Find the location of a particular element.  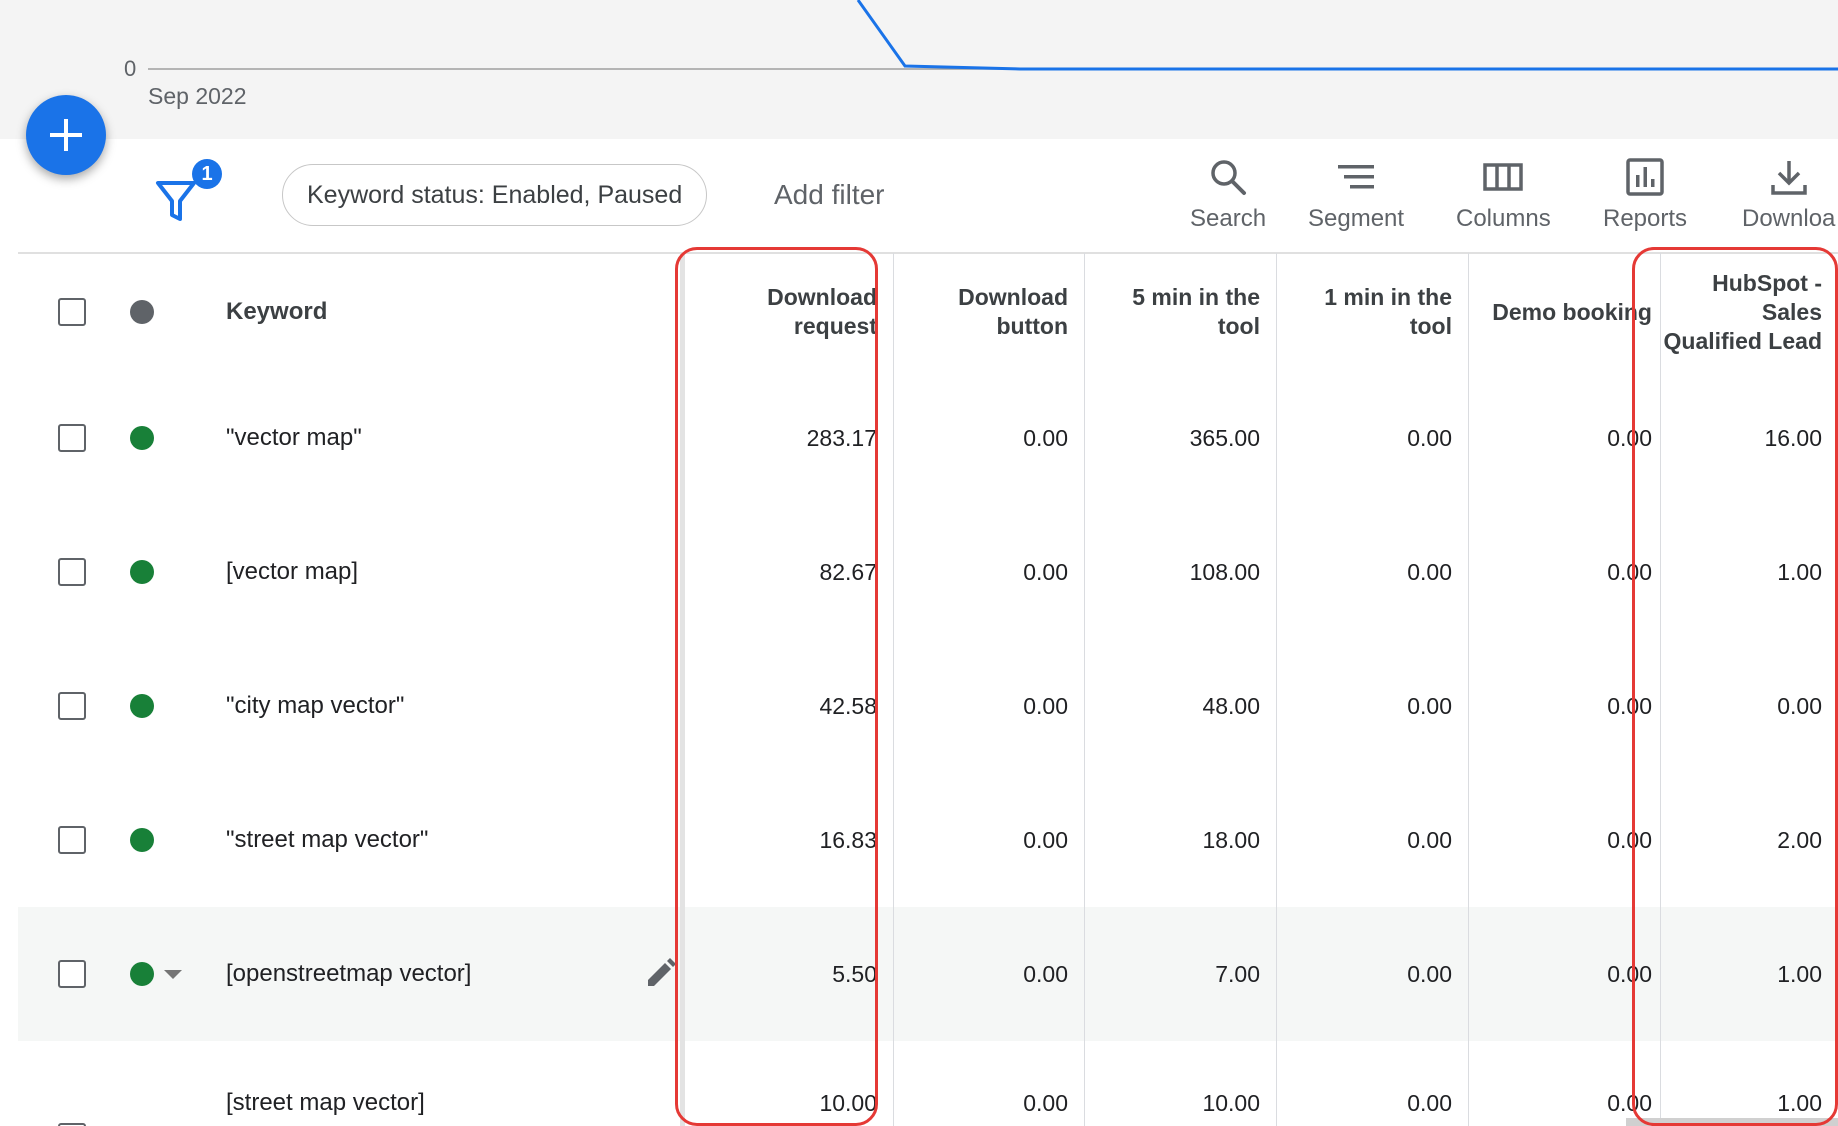

columns-button: Columns is located at coordinates (1503, 195).